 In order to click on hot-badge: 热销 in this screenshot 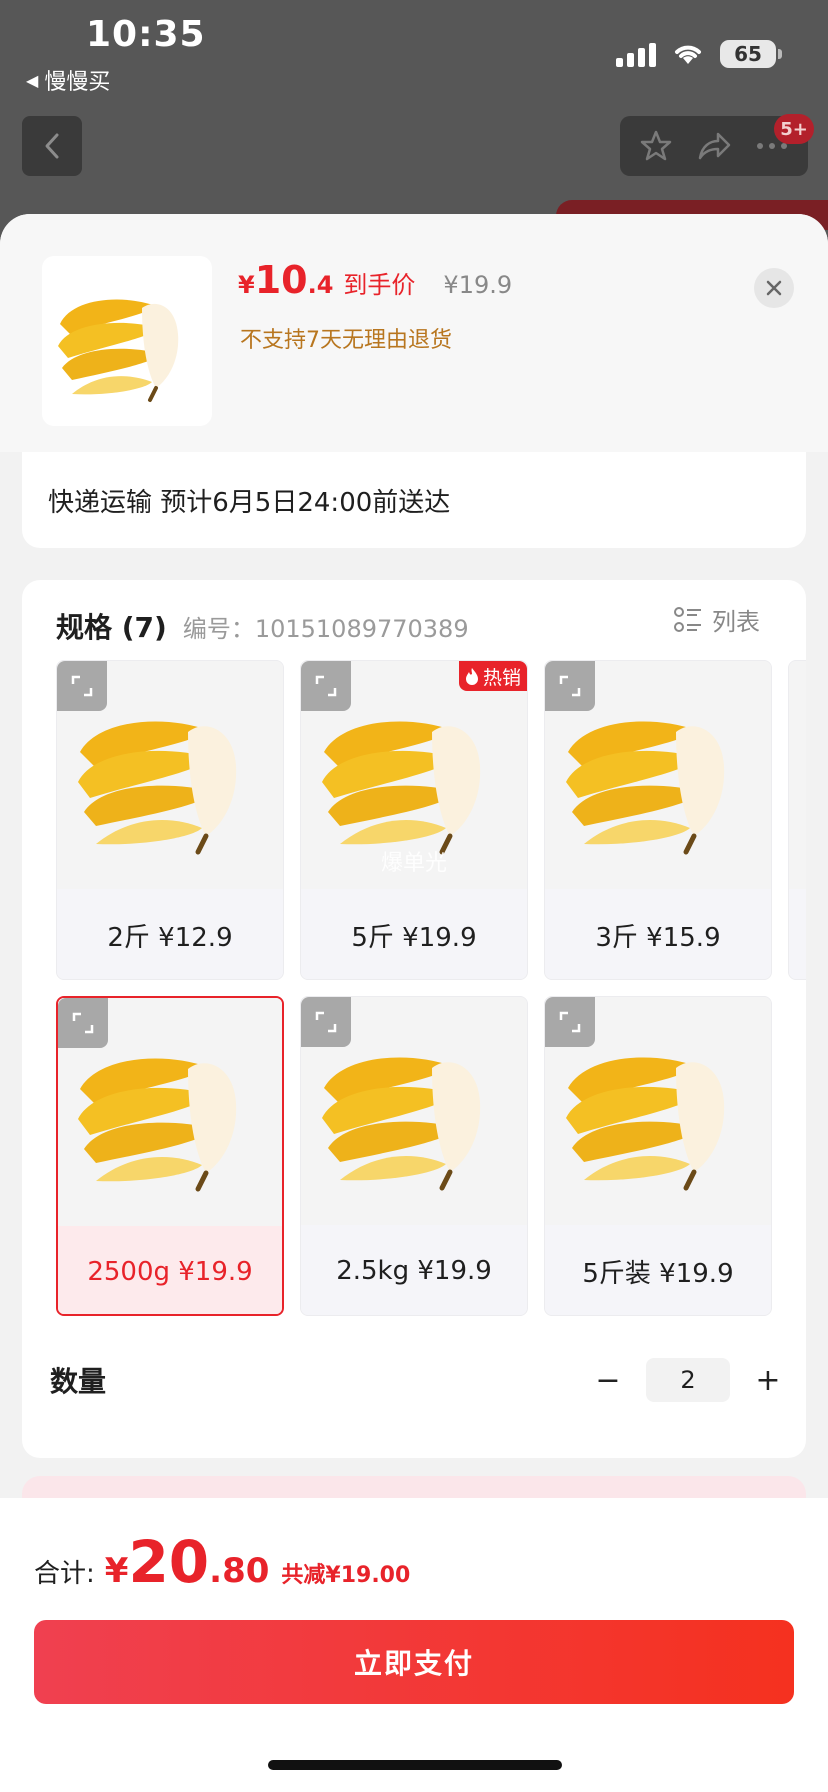, I will do `click(492, 676)`.